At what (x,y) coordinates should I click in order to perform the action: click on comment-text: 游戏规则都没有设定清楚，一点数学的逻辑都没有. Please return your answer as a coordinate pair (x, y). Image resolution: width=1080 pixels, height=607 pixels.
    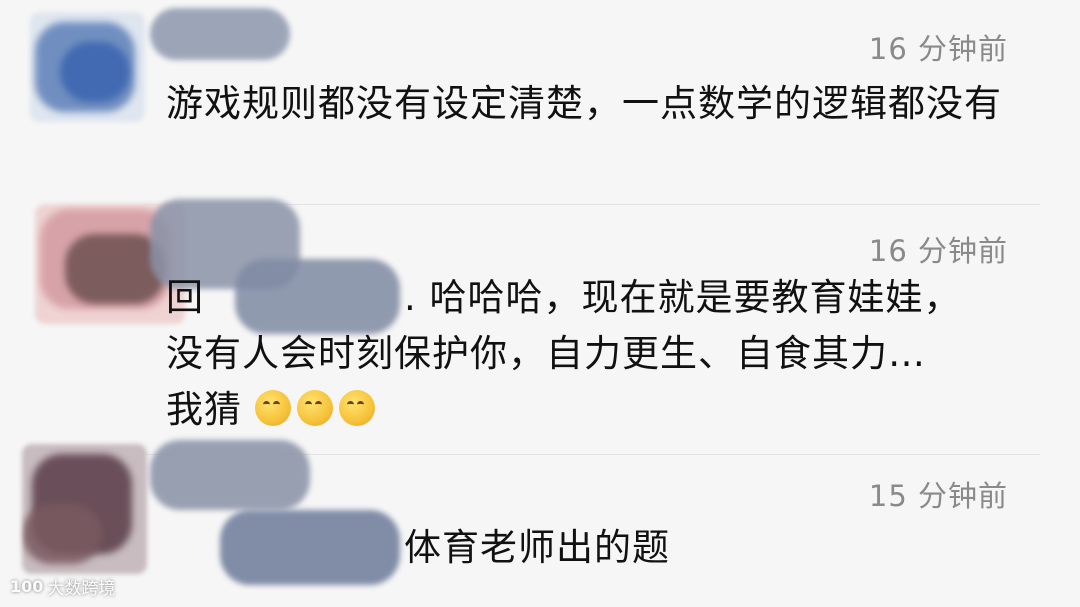
    Looking at the image, I should click on (584, 103).